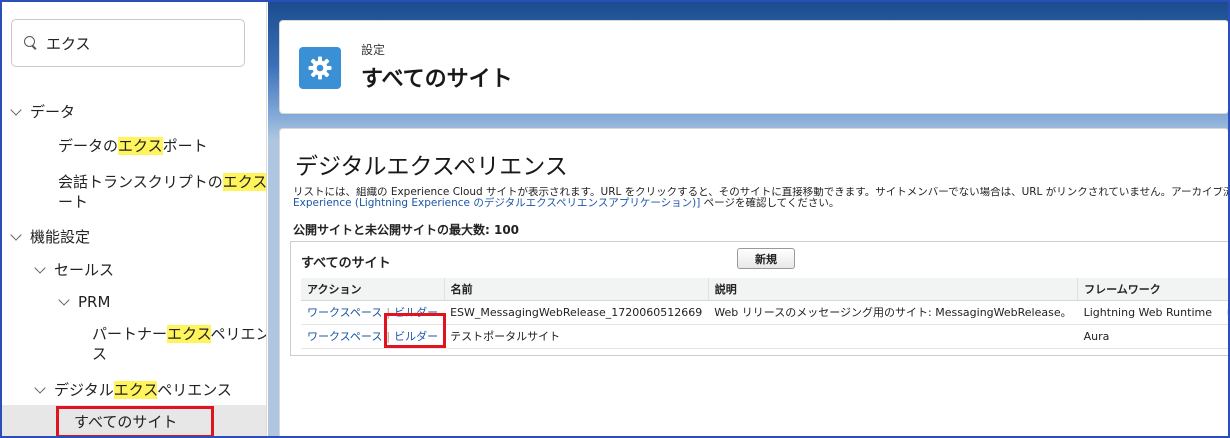 The width and height of the screenshot is (1230, 438). I want to click on site-name: ESW_MessagingWebRelease_1720060512669, so click(576, 312).